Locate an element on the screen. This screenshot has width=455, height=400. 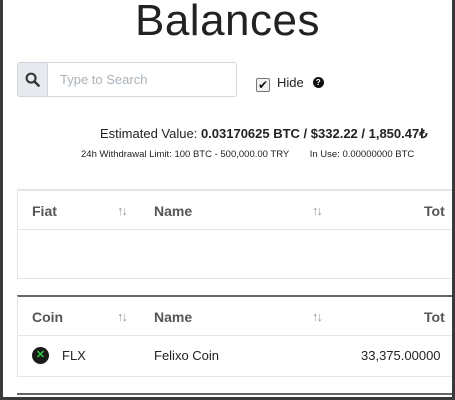
felixo-coin-icon is located at coordinates (40, 355).